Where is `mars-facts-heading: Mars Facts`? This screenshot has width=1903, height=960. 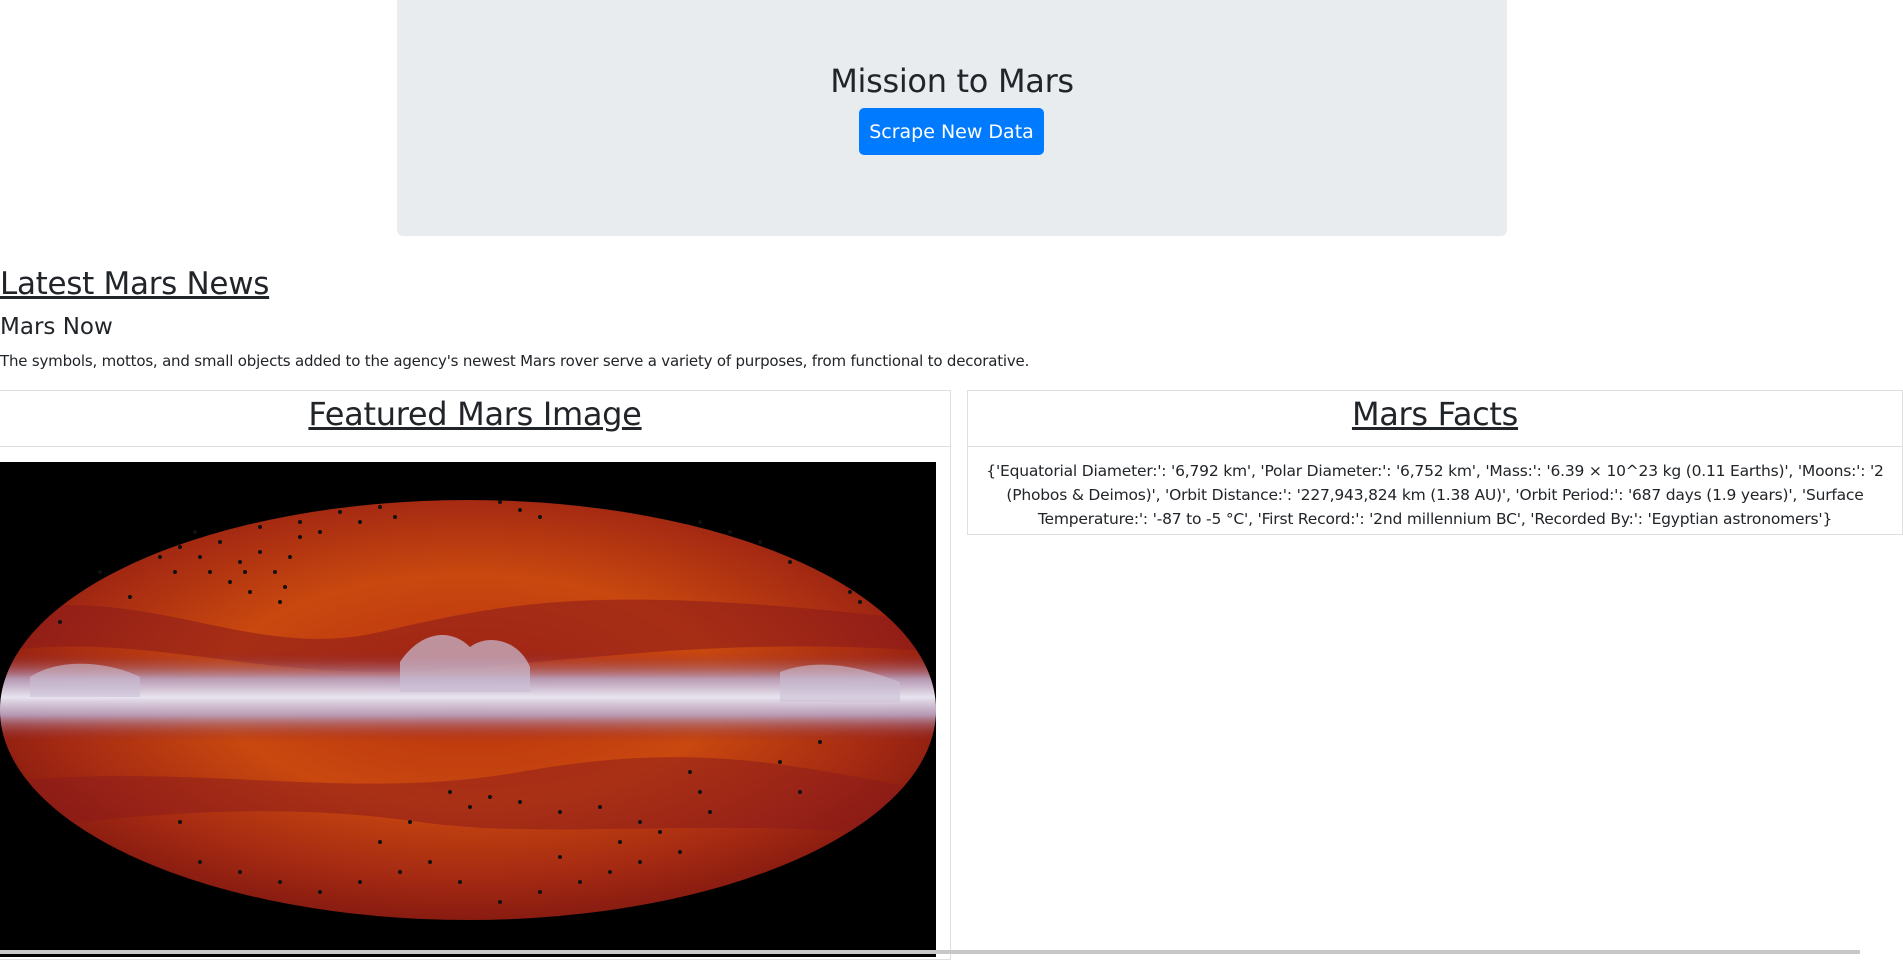 mars-facts-heading: Mars Facts is located at coordinates (1435, 414).